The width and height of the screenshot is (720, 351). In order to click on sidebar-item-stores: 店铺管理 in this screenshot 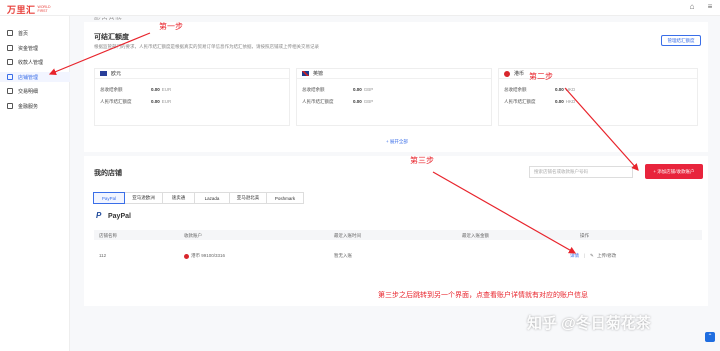, I will do `click(35, 77)`.